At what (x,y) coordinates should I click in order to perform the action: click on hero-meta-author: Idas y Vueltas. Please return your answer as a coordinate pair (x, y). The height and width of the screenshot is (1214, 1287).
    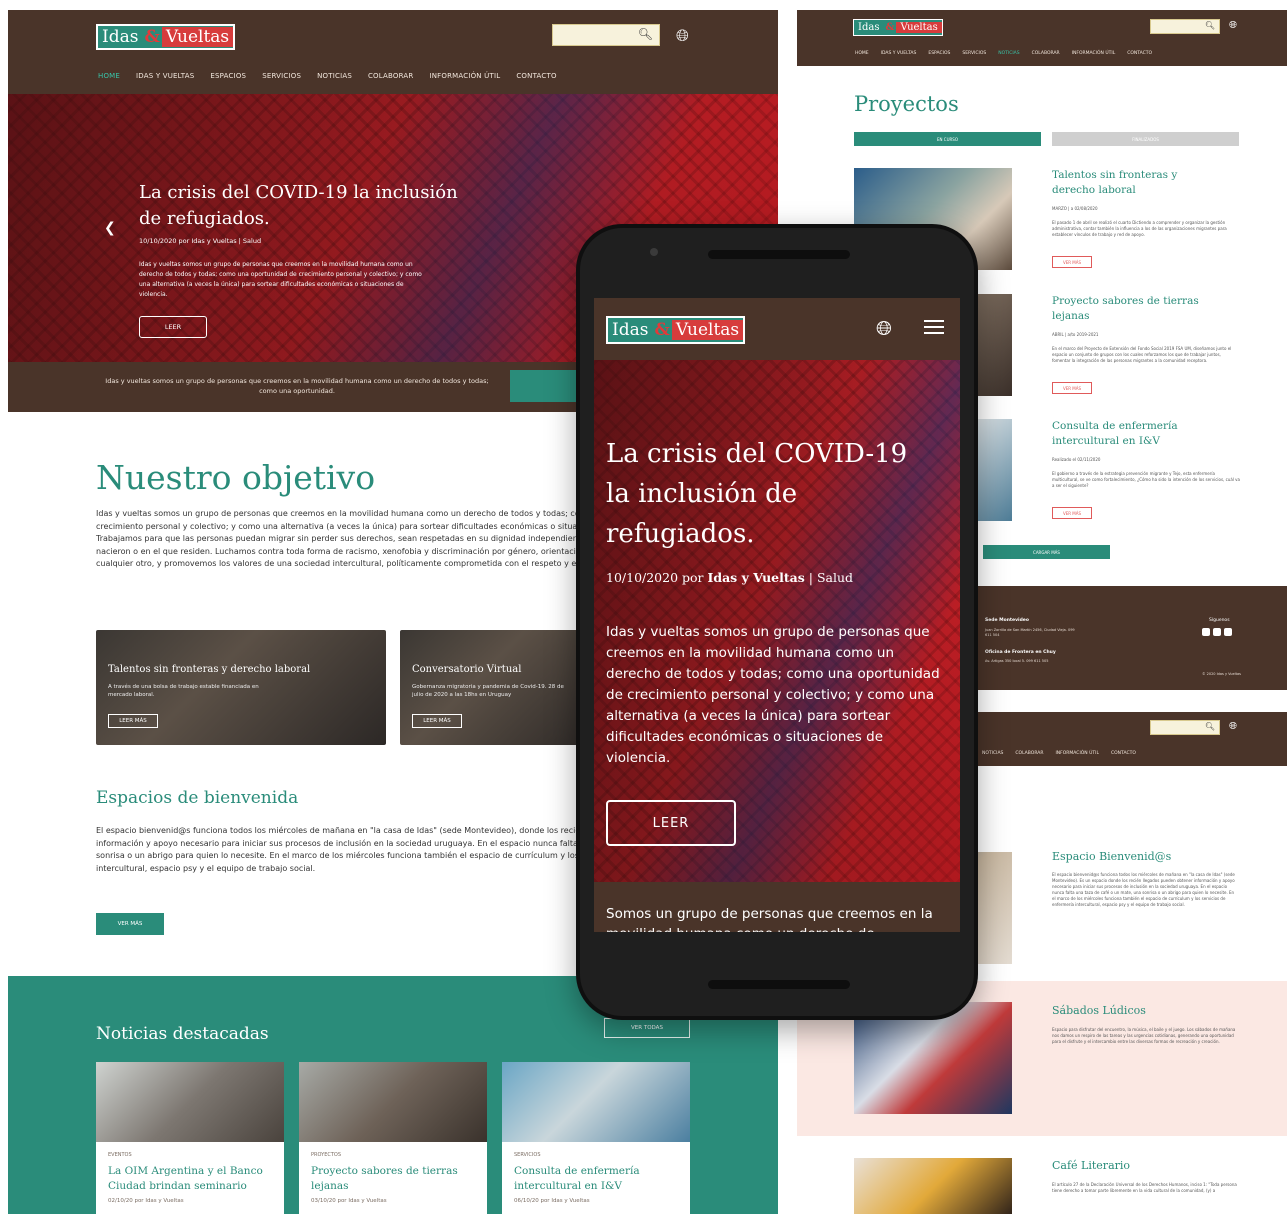
    Looking at the image, I should click on (756, 577).